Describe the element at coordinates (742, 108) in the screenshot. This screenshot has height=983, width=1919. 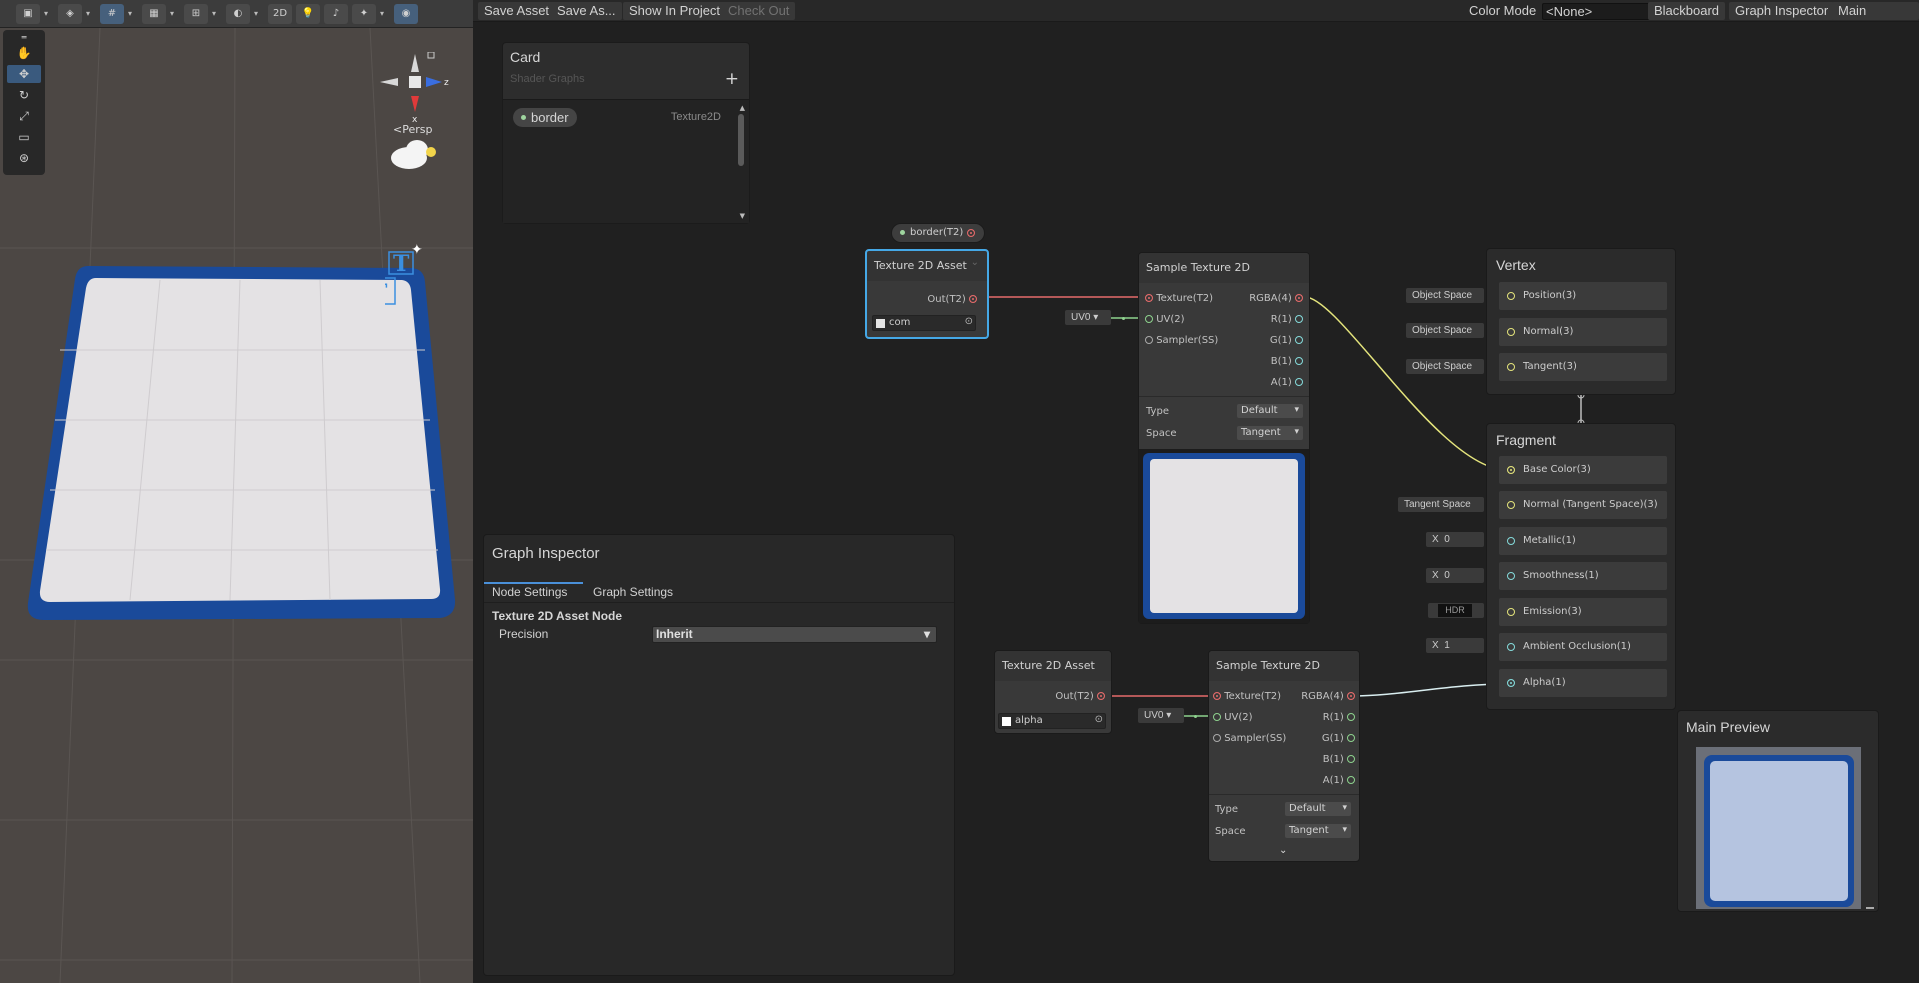
I see `scroll-up-icon: ▲` at that location.